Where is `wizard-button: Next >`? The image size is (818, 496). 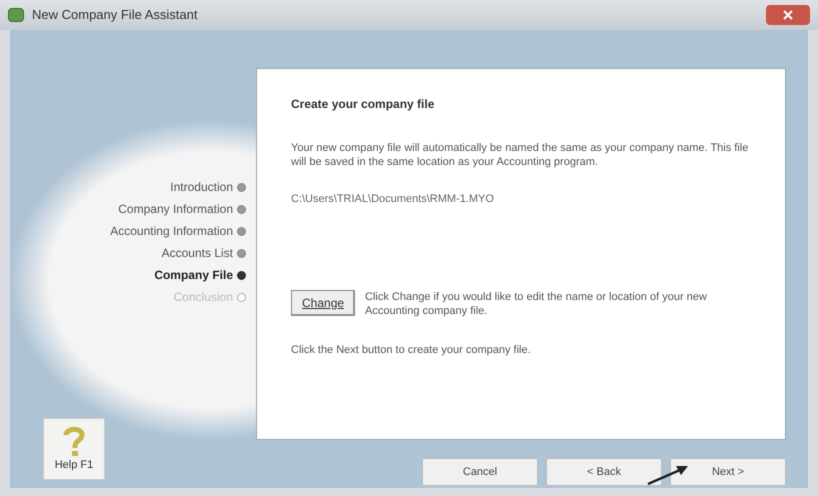 wizard-button: Next > is located at coordinates (728, 472).